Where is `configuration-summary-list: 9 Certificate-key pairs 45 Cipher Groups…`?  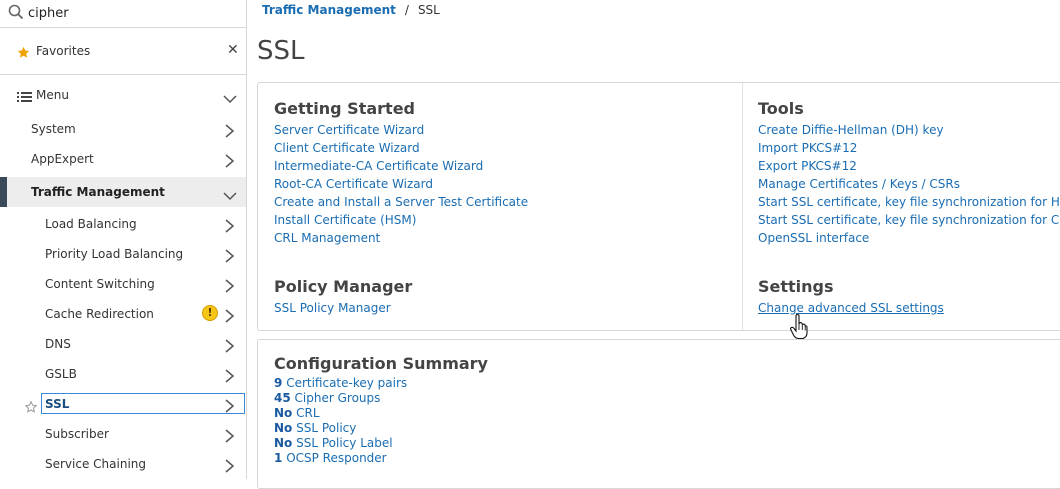 configuration-summary-list: 9 Certificate-key pairs 45 Cipher Groups… is located at coordinates (340, 421).